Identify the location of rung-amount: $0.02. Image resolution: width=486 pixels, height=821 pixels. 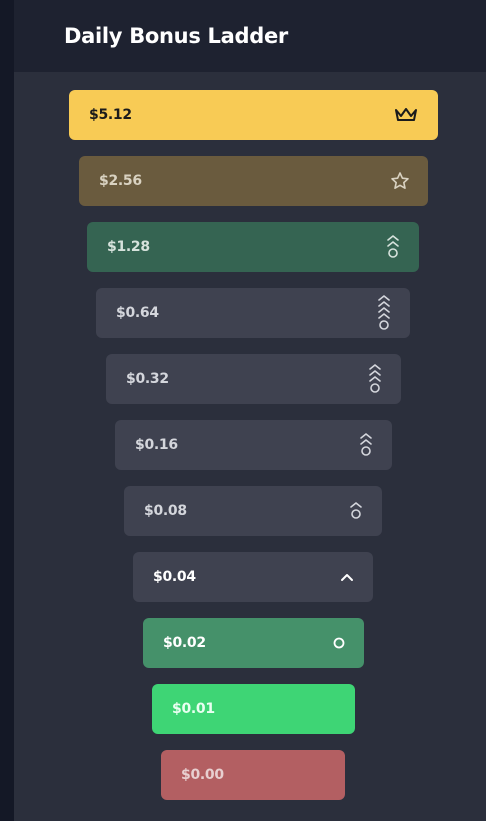
(184, 643).